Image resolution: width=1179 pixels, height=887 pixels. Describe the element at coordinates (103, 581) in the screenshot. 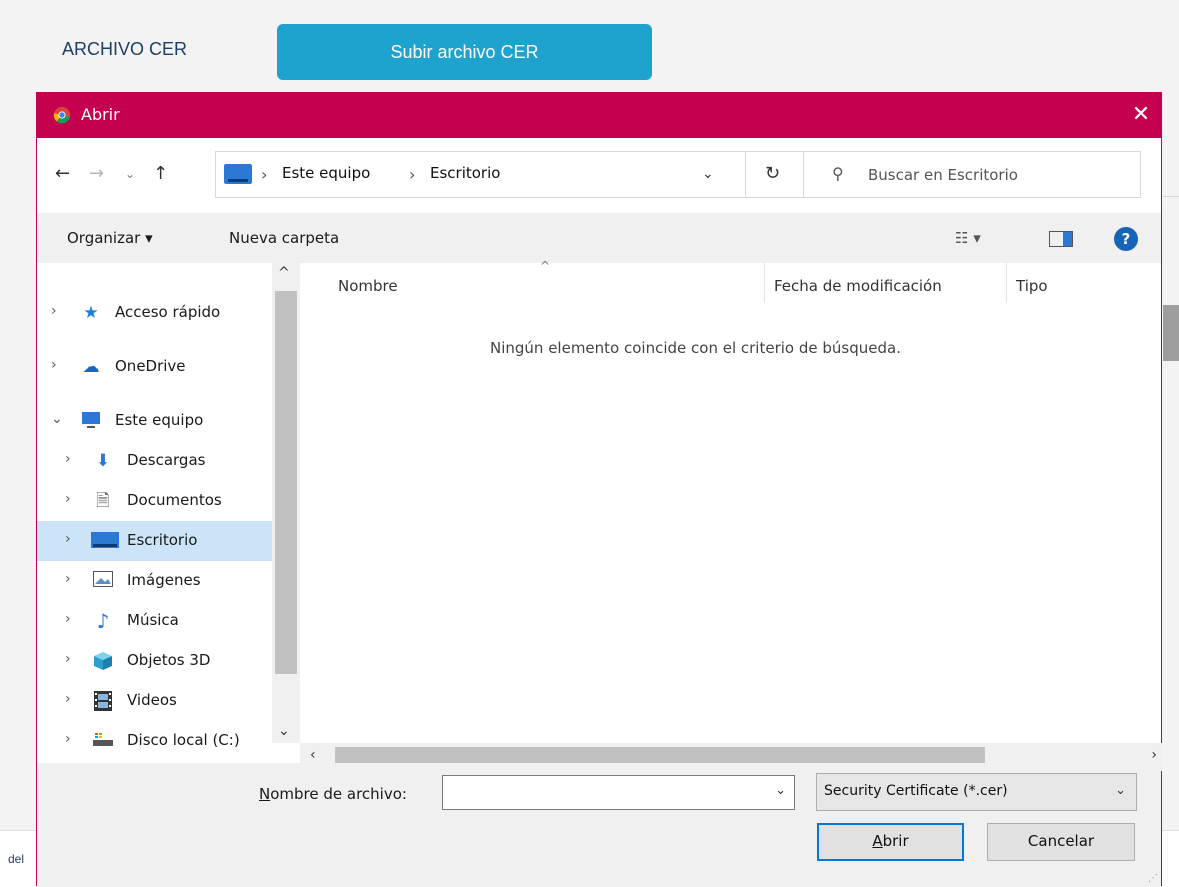

I see `image-icon` at that location.